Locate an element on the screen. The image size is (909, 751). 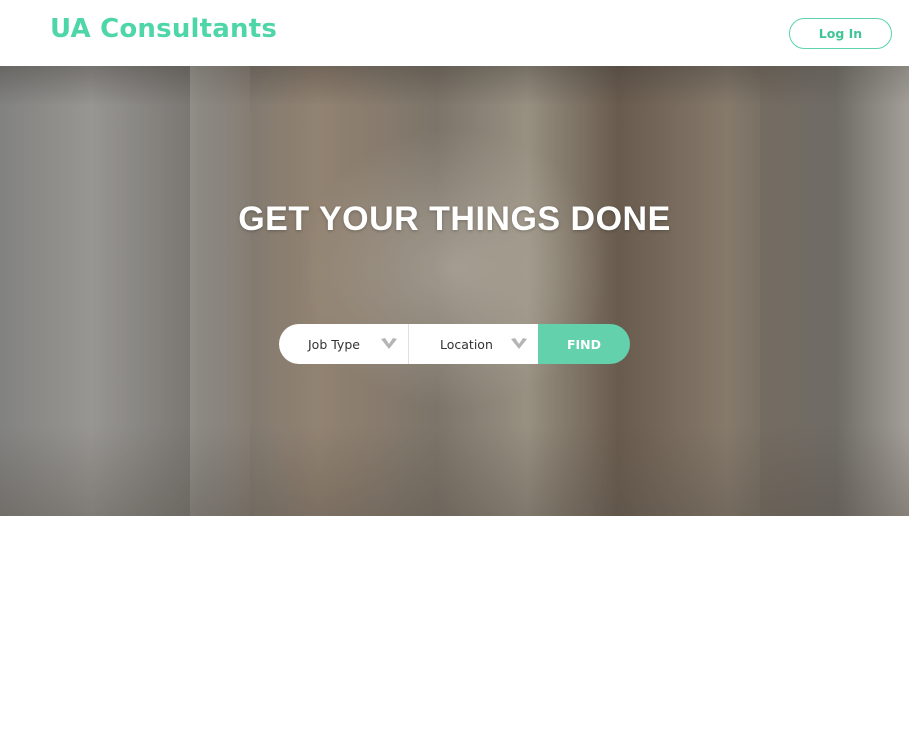
job-type-label: Job Type is located at coordinates (334, 344).